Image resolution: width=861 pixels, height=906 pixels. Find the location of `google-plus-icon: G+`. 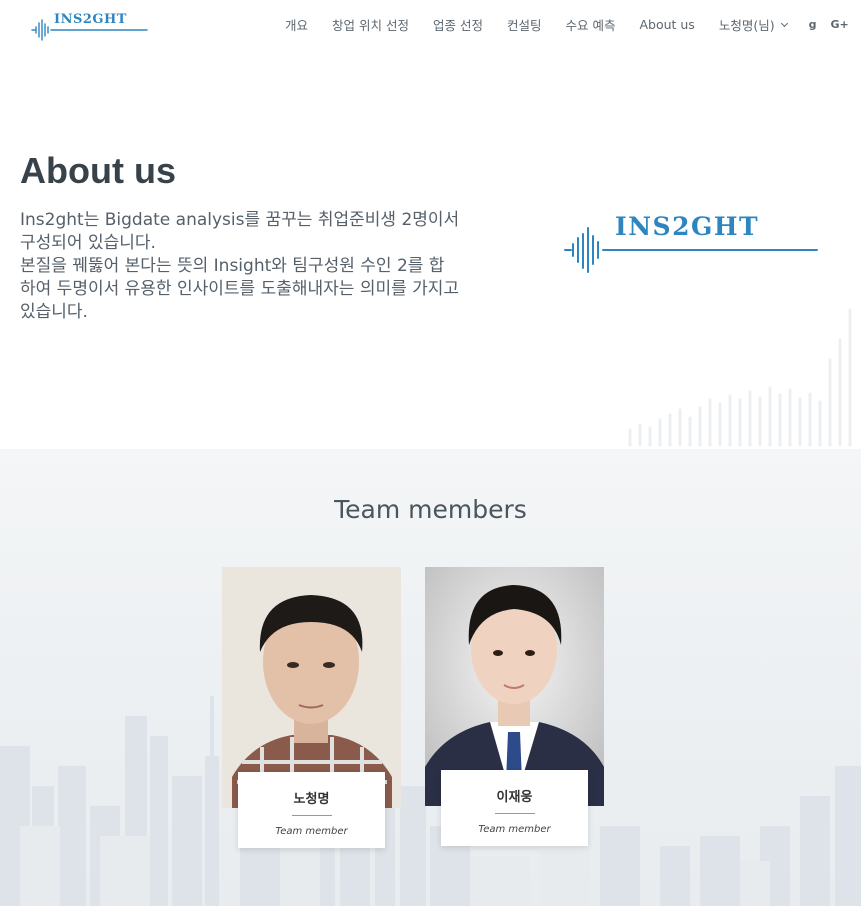

google-plus-icon: G+ is located at coordinates (839, 24).